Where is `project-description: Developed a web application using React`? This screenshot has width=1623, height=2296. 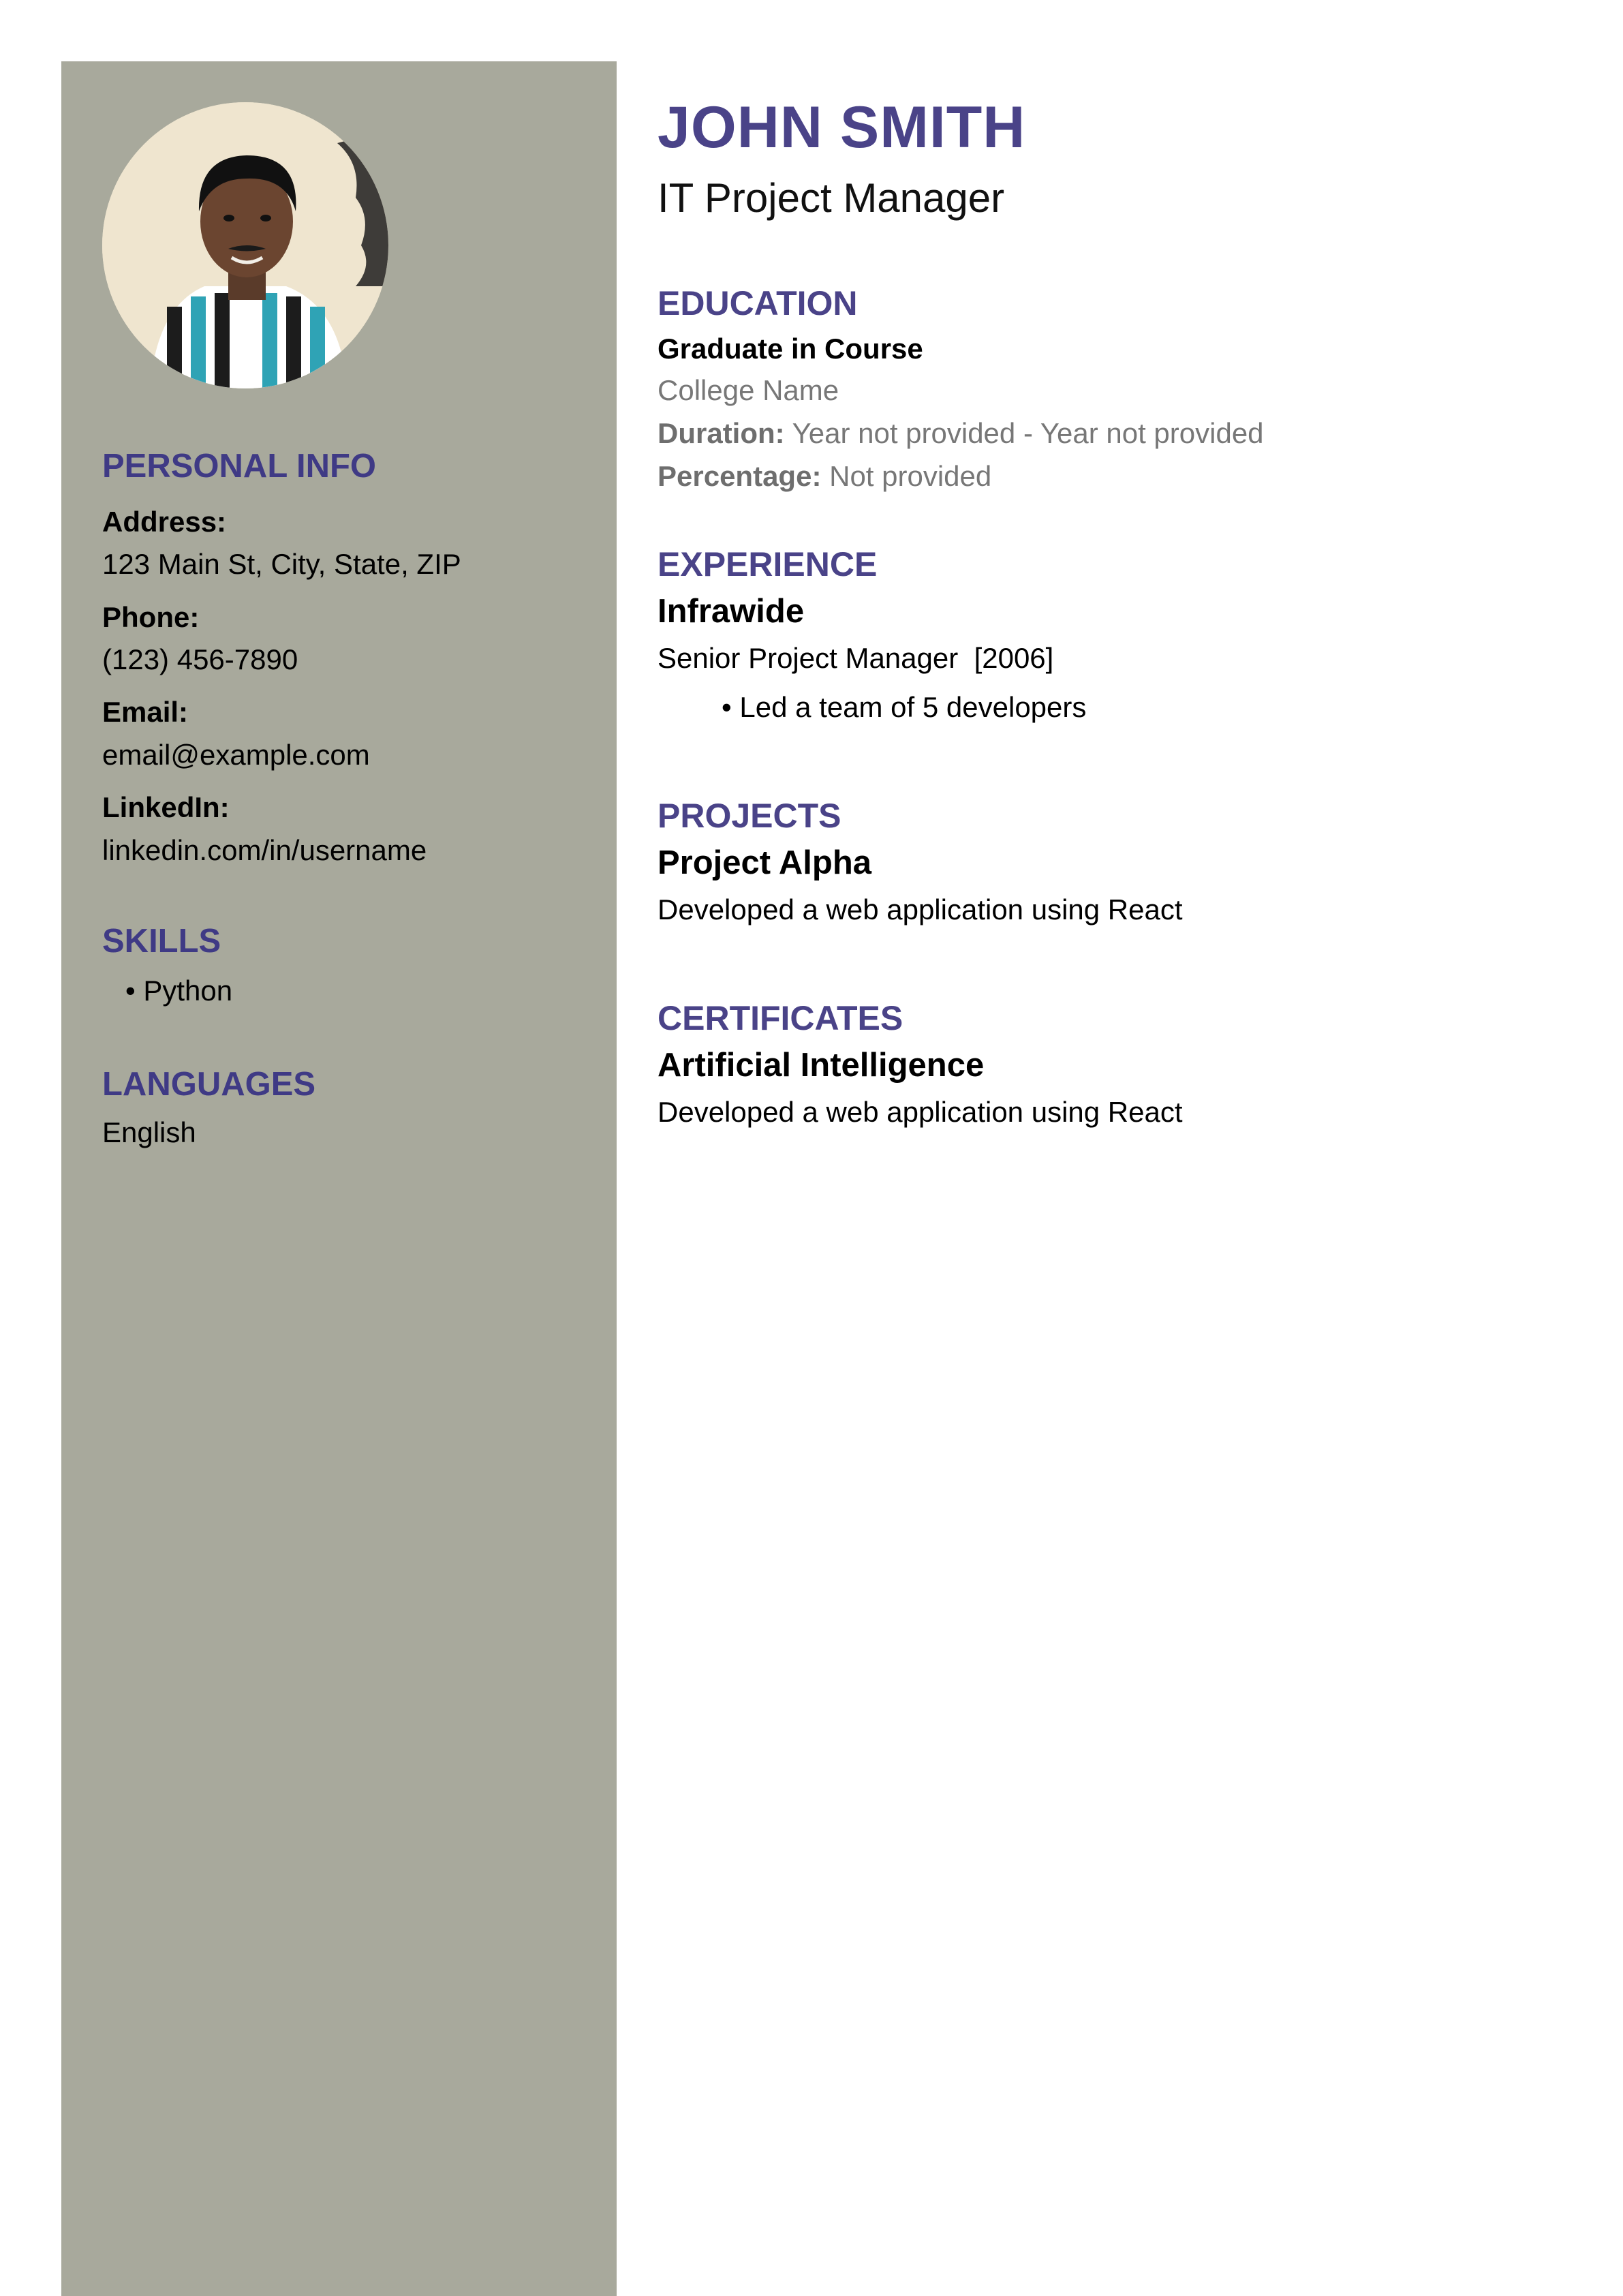 project-description: Developed a web application using React is located at coordinates (920, 909).